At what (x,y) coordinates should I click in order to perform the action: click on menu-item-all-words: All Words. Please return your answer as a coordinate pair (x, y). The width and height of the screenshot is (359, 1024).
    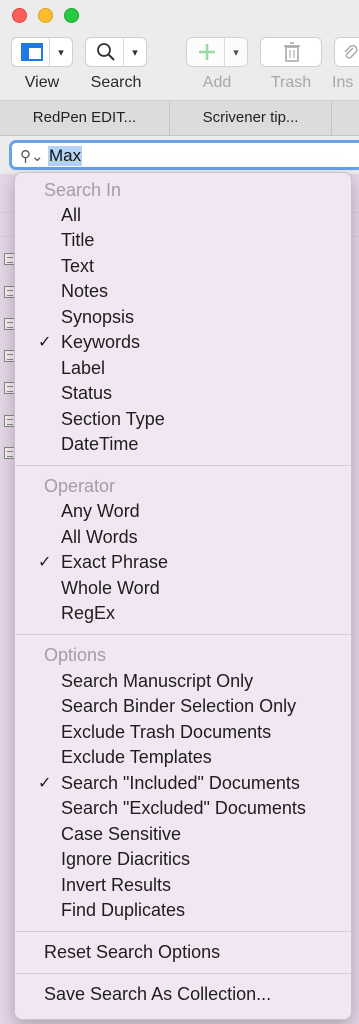
    Looking at the image, I should click on (183, 537).